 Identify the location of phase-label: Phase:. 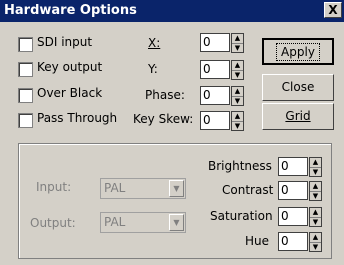
(165, 95).